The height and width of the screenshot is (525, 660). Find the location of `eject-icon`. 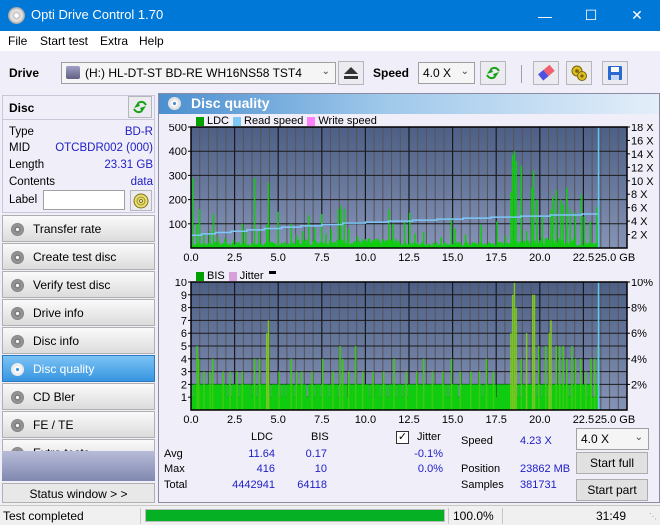

eject-icon is located at coordinates (351, 73).